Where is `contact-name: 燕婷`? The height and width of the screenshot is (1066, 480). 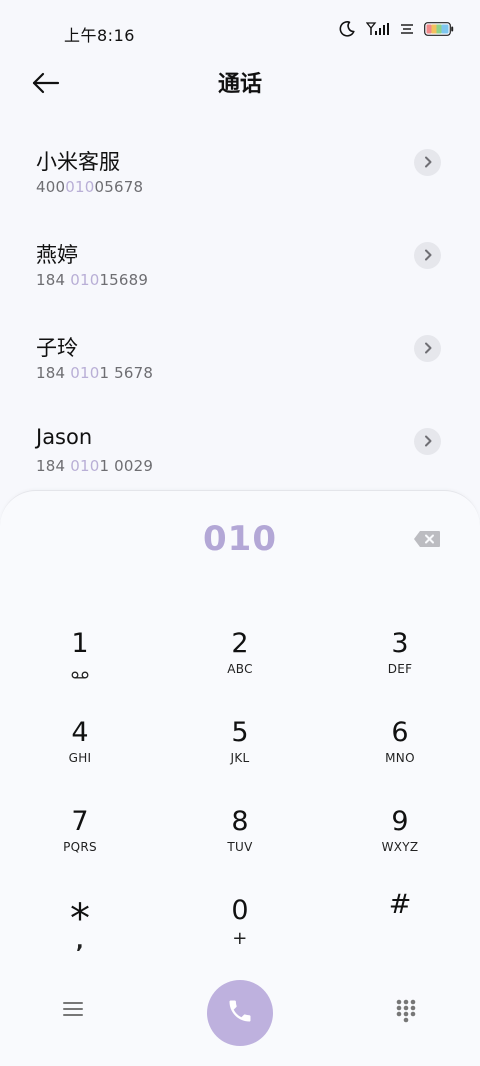
contact-name: 燕婷 is located at coordinates (57, 255).